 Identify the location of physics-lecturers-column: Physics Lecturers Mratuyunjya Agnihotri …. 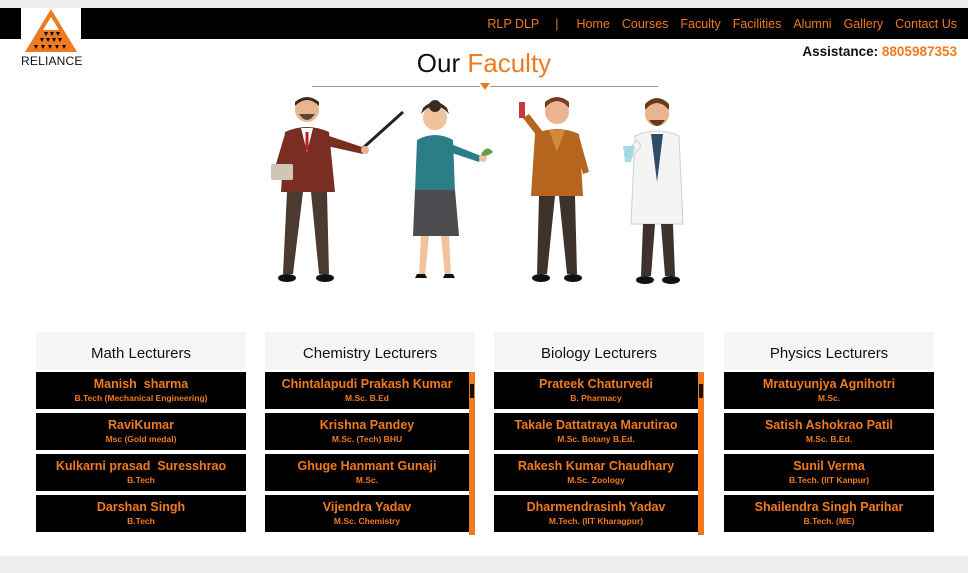
(829, 432).